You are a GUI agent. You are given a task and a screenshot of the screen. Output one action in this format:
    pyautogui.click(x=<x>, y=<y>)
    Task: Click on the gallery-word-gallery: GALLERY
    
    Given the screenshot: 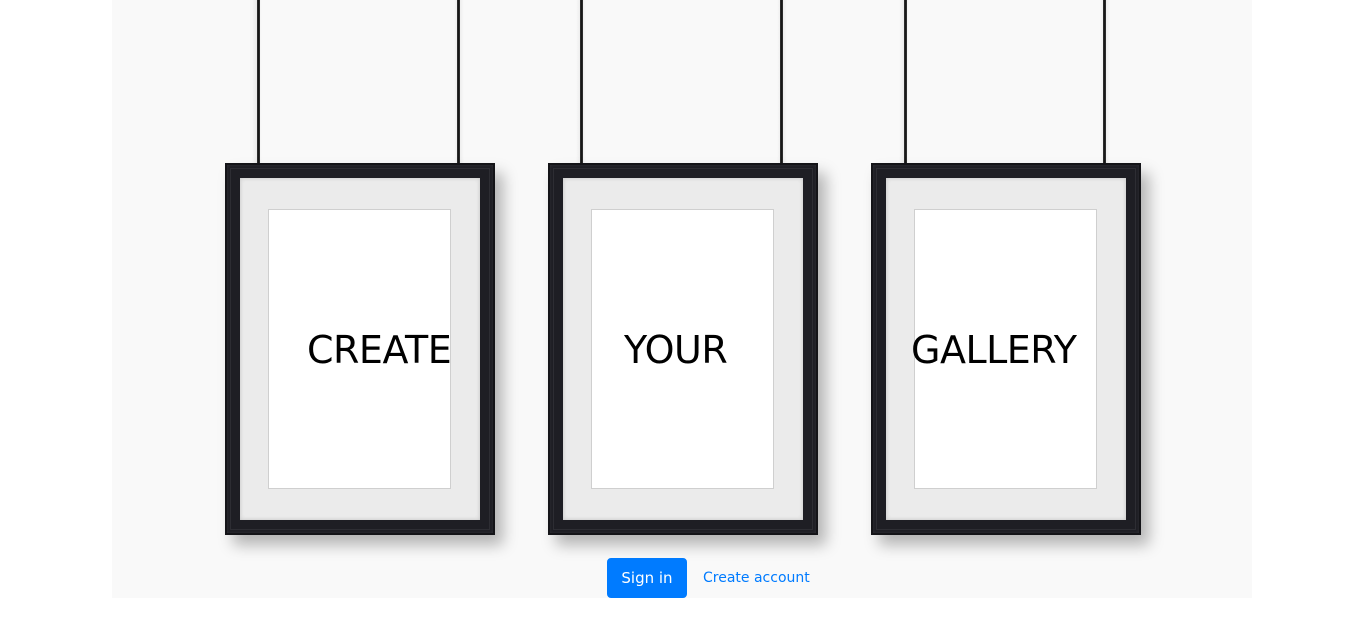 What is the action you would take?
    pyautogui.click(x=994, y=350)
    